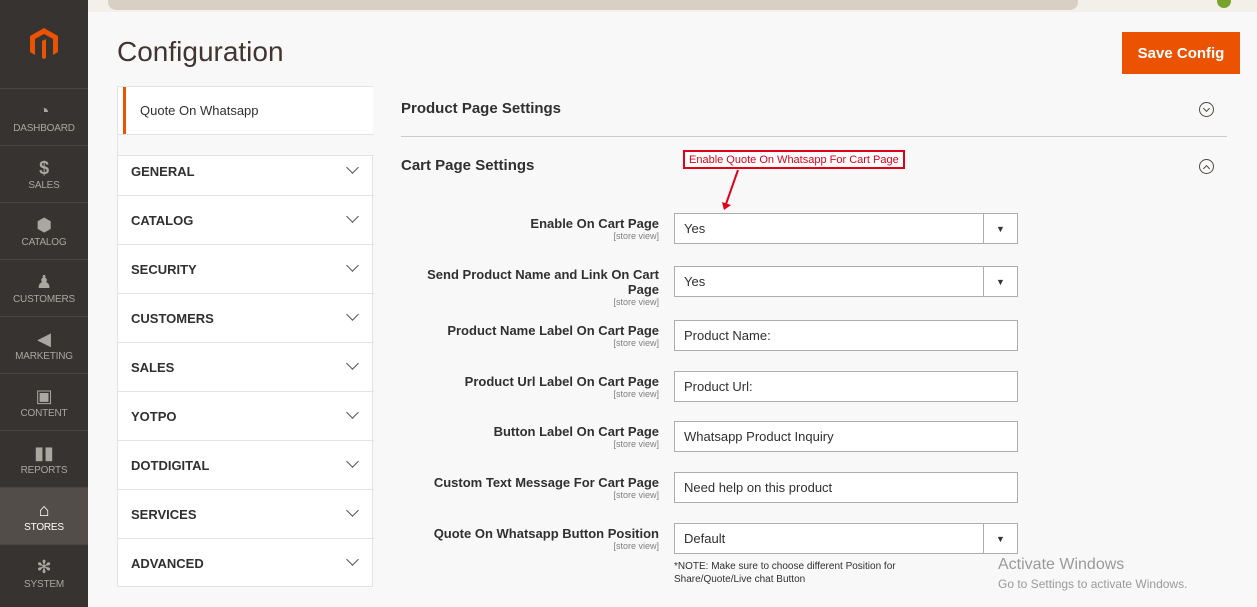 The width and height of the screenshot is (1257, 607). Describe the element at coordinates (44, 299) in the screenshot. I see `nav-label: CUSTOMERS` at that location.